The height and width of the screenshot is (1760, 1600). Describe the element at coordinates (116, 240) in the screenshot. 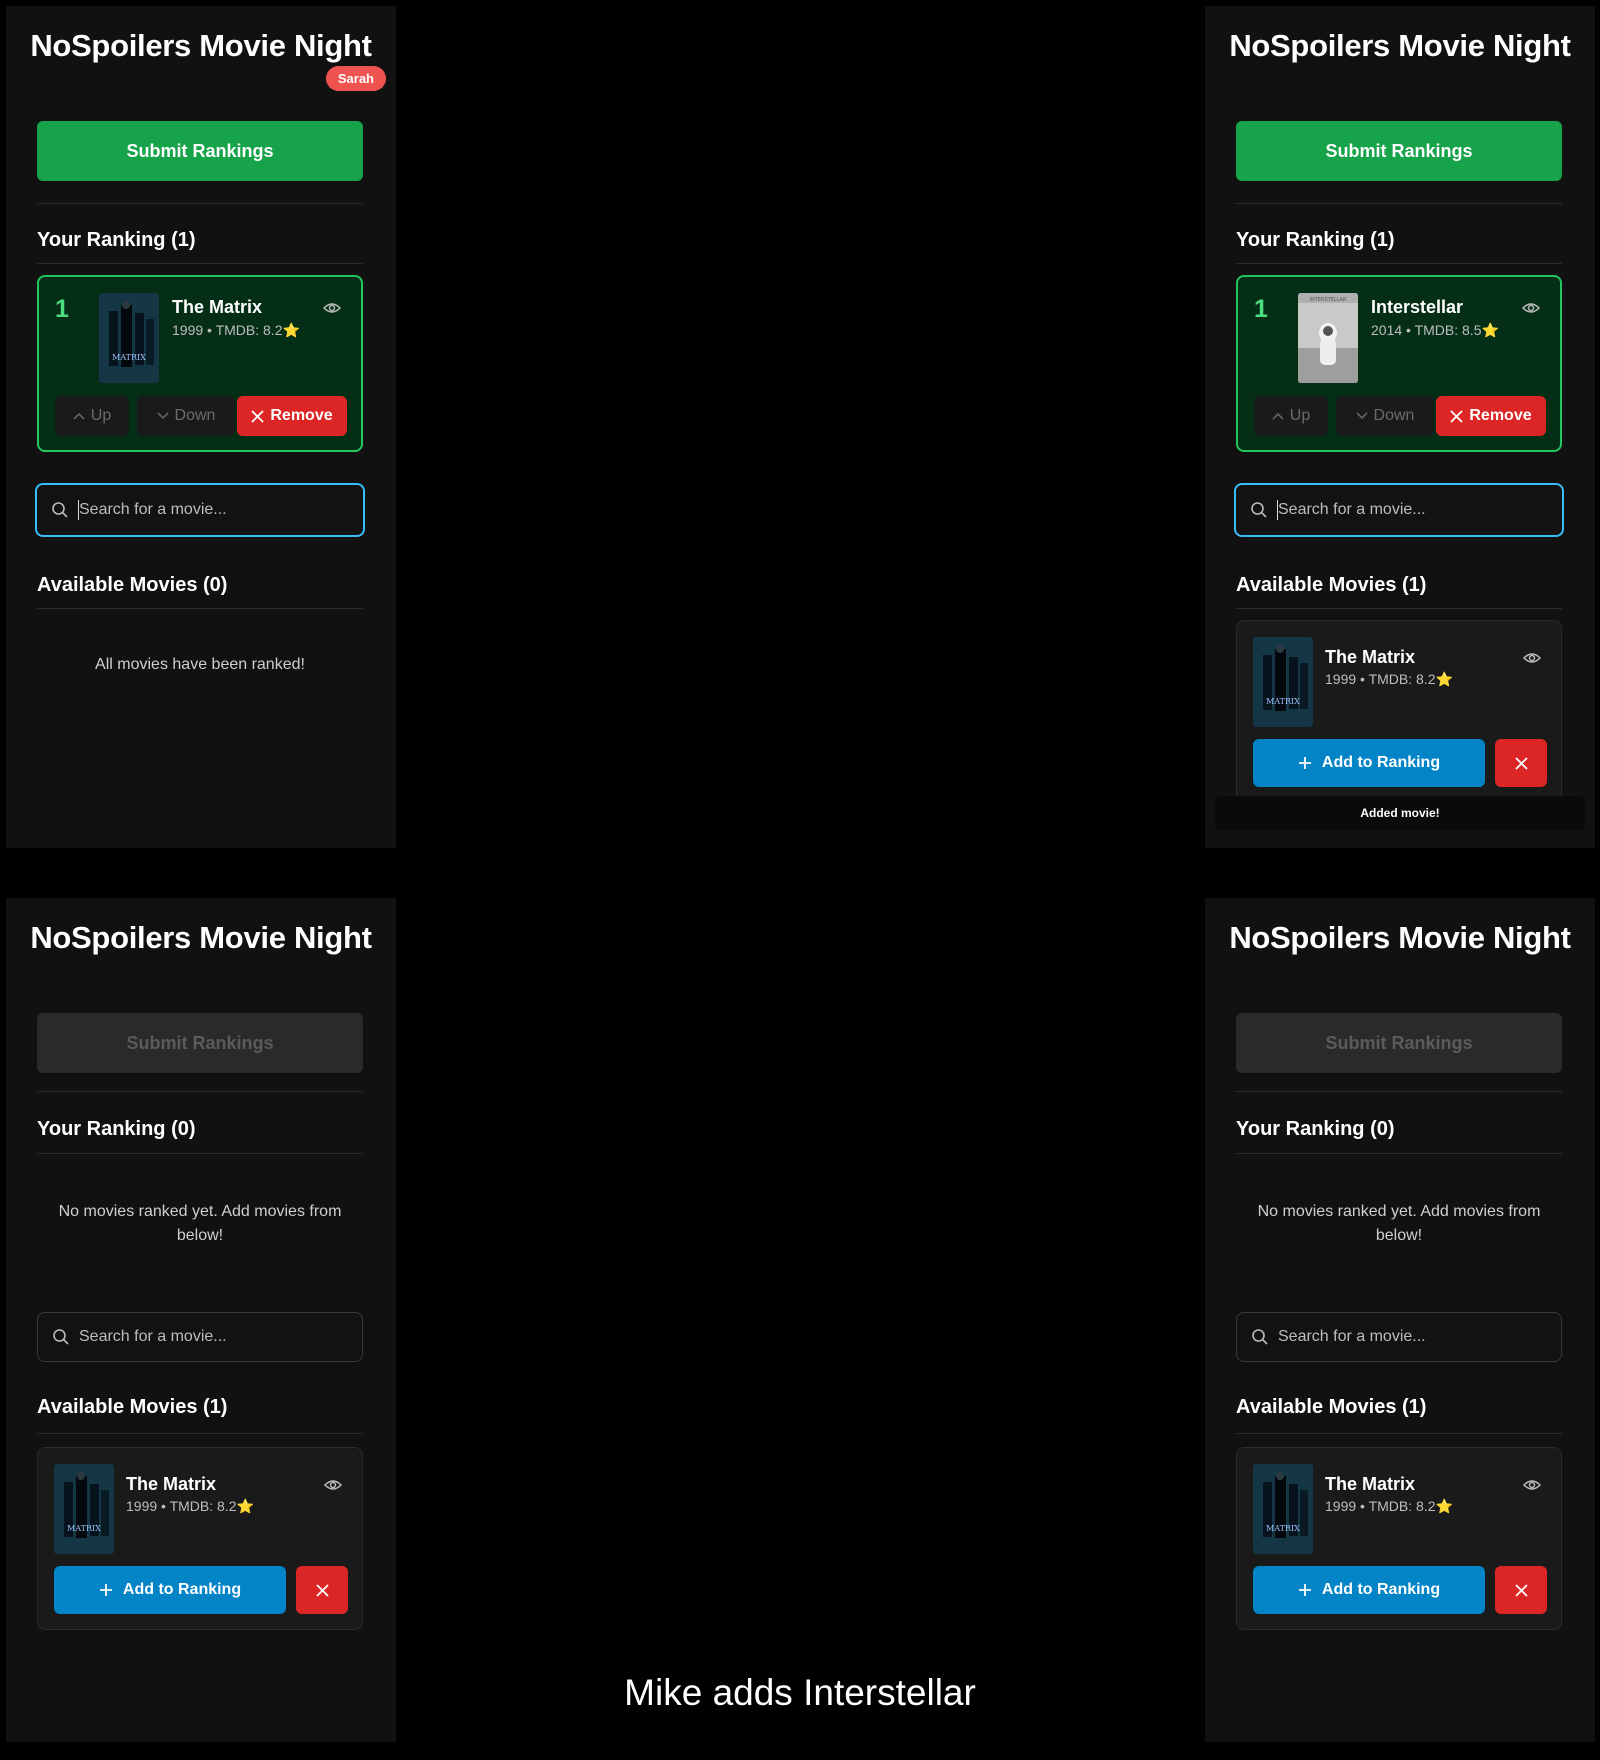

I see `ranking-header: Your Ranking (1)` at that location.